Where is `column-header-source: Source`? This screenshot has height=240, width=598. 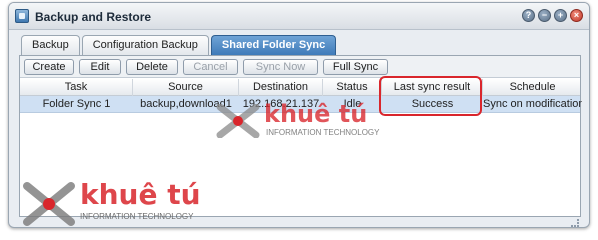 column-header-source: Source is located at coordinates (186, 87).